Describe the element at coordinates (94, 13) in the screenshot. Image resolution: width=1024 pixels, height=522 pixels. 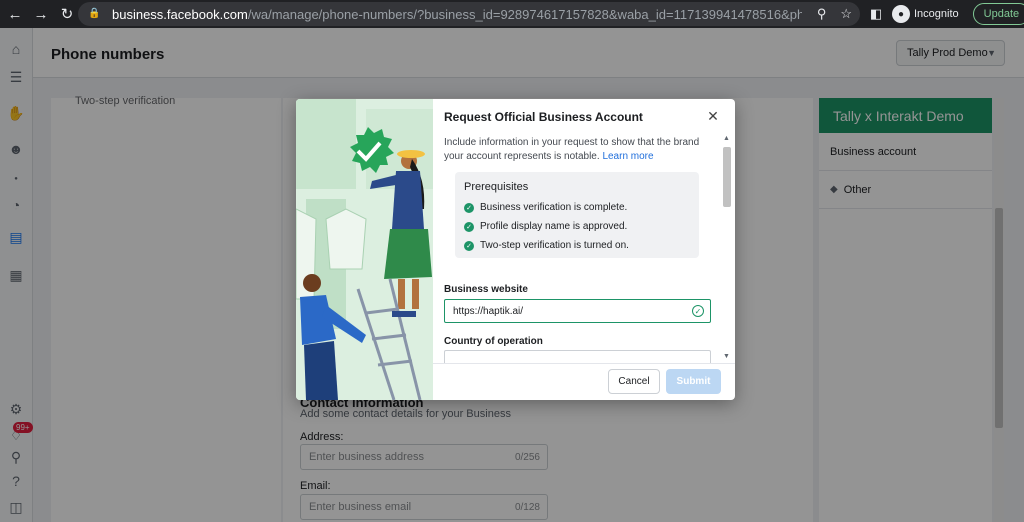
I see `lock-icon: 🔒` at that location.